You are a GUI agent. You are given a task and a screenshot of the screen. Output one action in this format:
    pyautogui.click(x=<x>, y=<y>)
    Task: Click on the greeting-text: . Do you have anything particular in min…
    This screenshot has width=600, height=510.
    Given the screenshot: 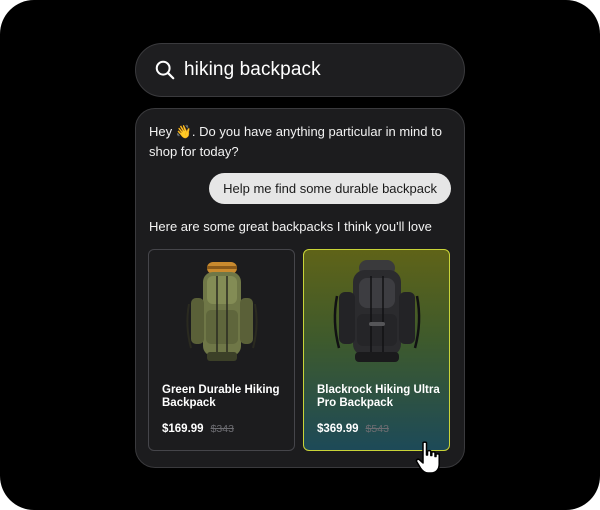 What is the action you would take?
    pyautogui.click(x=295, y=141)
    